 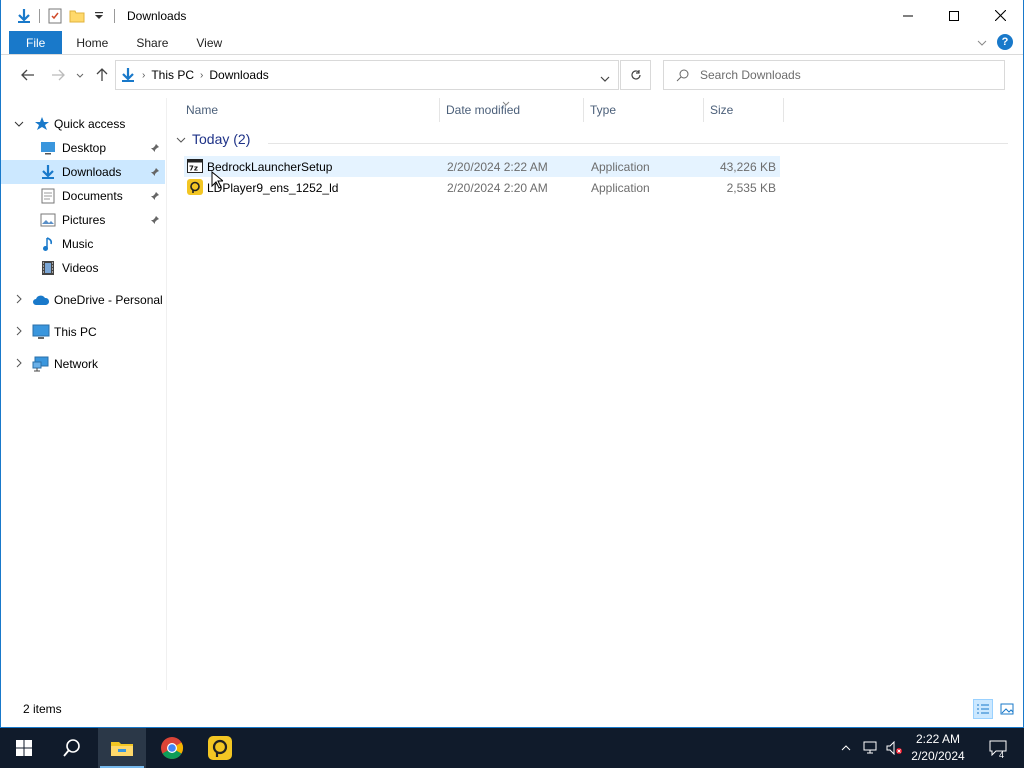 I want to click on column-header-name: Name, so click(x=310, y=110).